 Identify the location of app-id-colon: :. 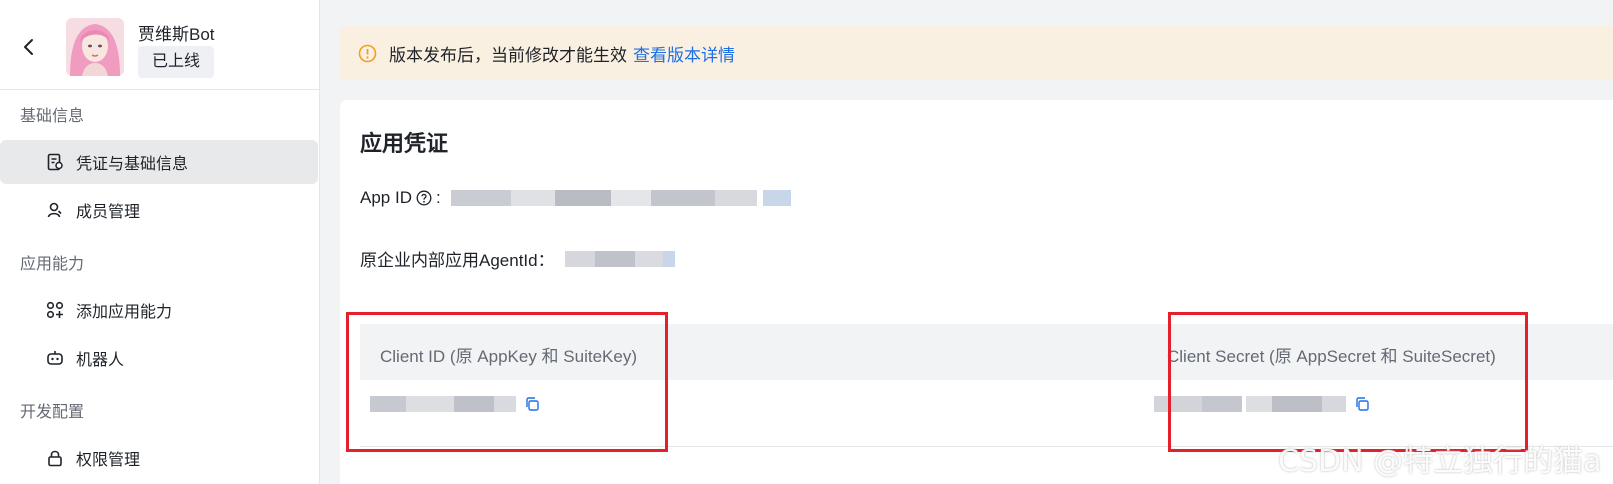
(438, 197).